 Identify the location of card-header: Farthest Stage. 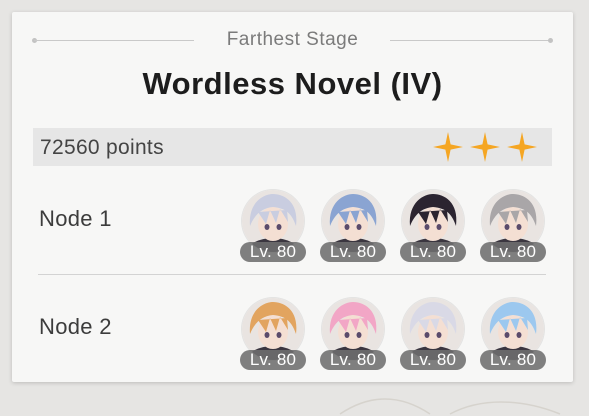
(292, 40).